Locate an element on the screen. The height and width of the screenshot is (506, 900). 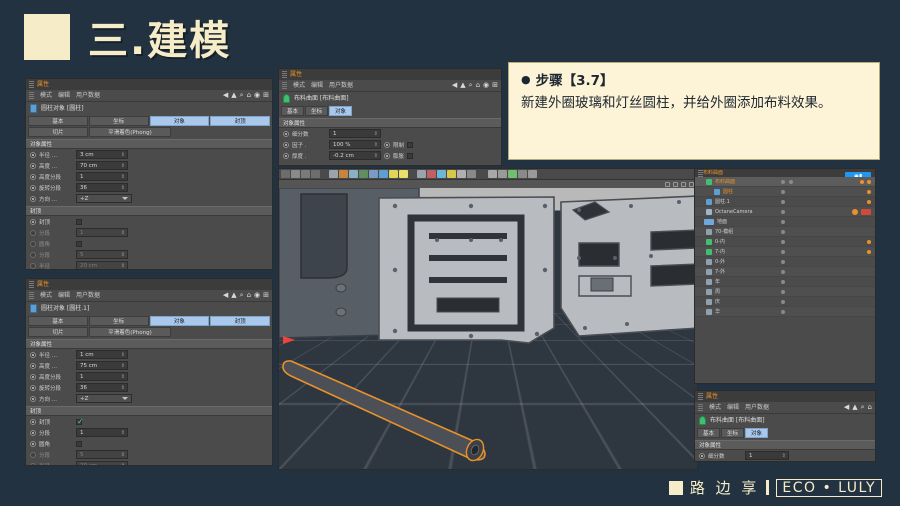
prop-value-thickness: -0.2 cm ⇕ is located at coordinates (355, 155).